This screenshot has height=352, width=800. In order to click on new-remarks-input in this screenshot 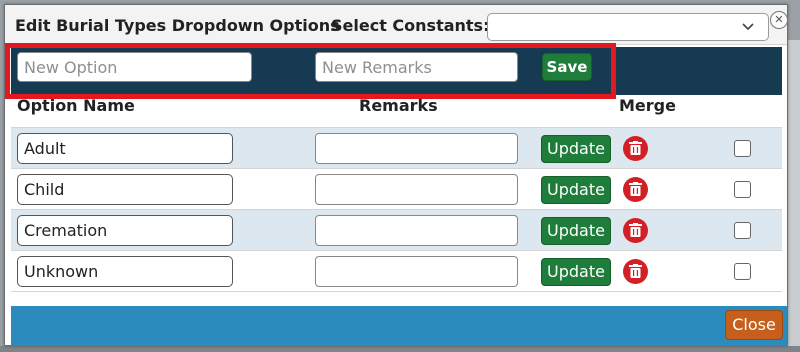, I will do `click(416, 67)`.